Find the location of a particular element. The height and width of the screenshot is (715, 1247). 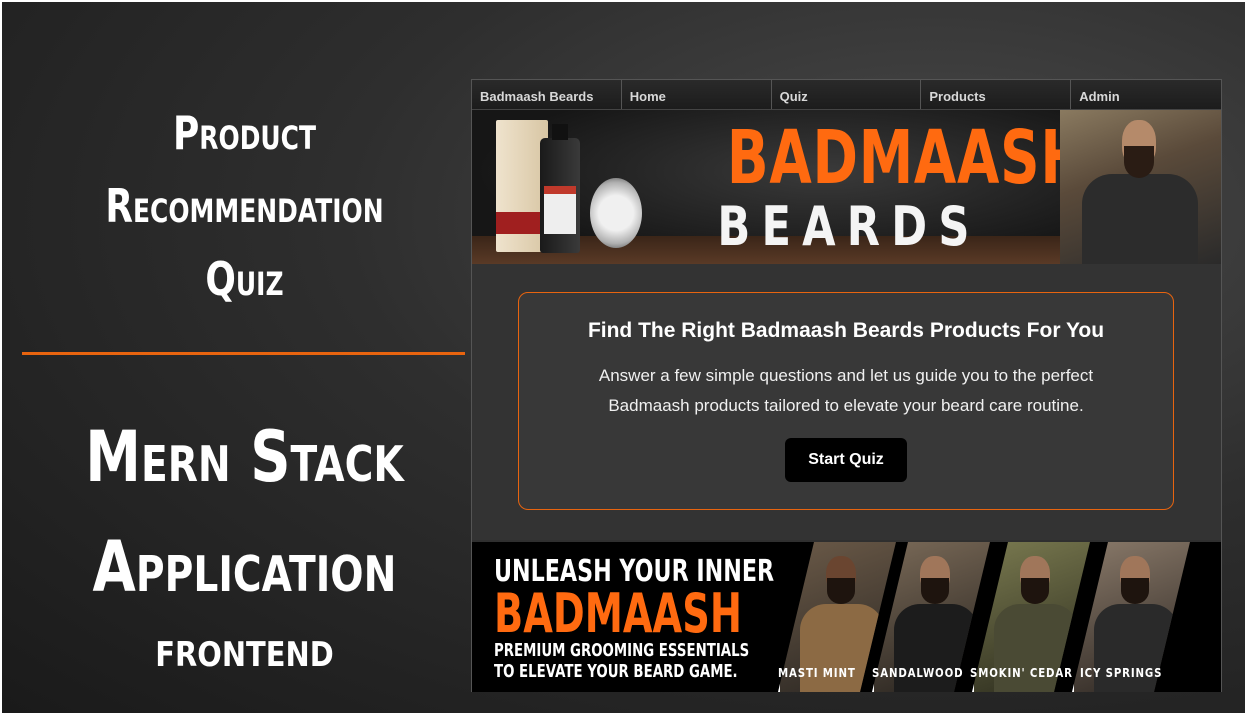

product-bottle-image is located at coordinates (560, 188).